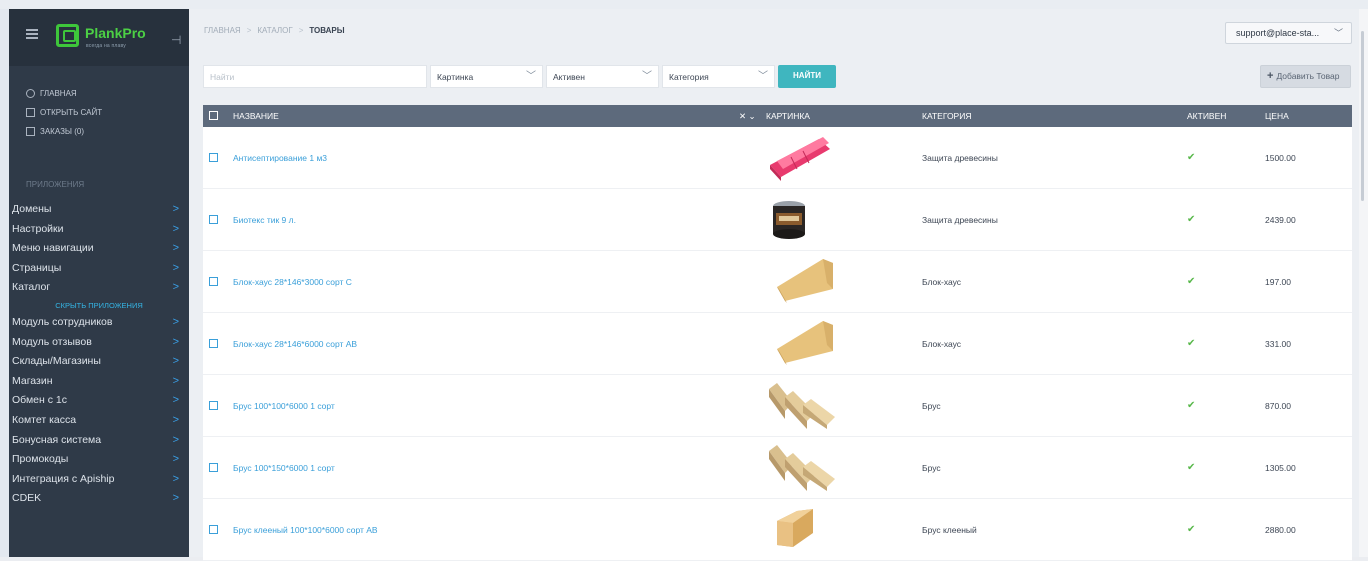 The width and height of the screenshot is (1368, 561). I want to click on hide-apps-link: СКРЫТЬ ПРИЛОЖЕНИЯ, so click(99, 305).